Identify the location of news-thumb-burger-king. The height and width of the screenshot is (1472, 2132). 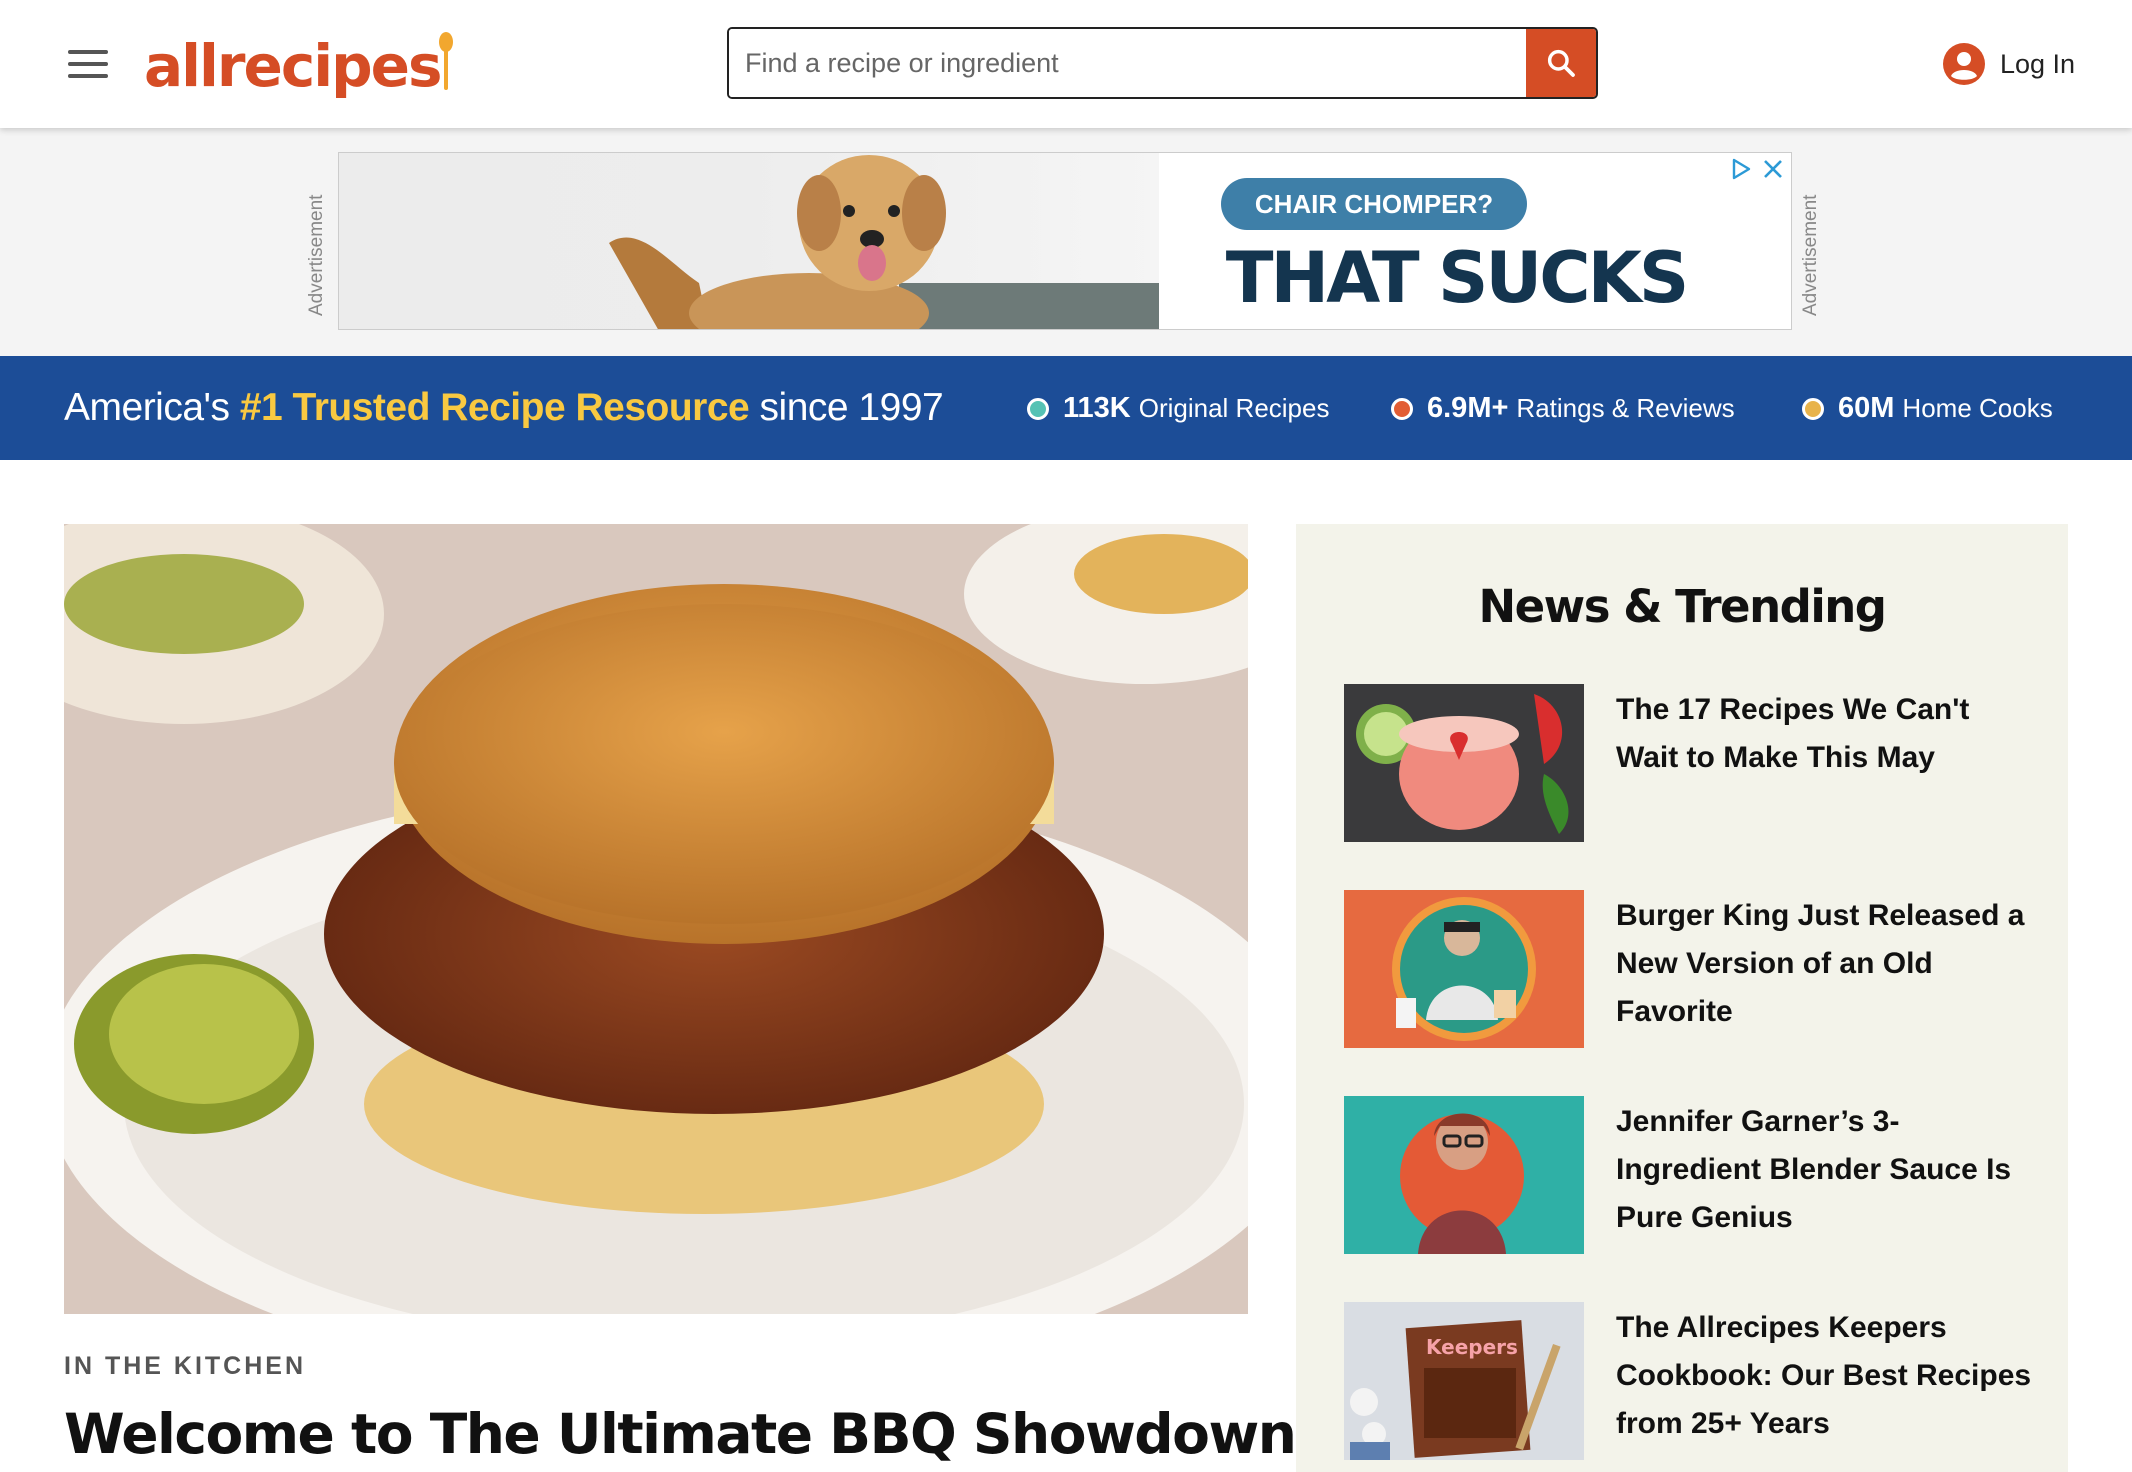
(1464, 969).